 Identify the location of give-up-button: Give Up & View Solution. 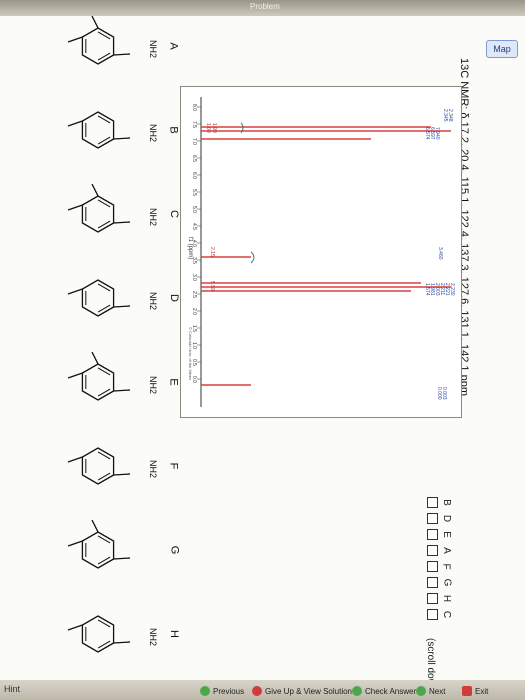
(302, 691).